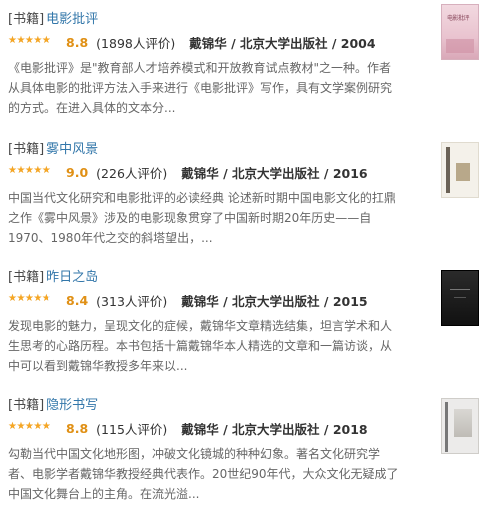 The image size is (485, 510). What do you see at coordinates (136, 43) in the screenshot?
I see `rating-count: (1898人评价)` at bounding box center [136, 43].